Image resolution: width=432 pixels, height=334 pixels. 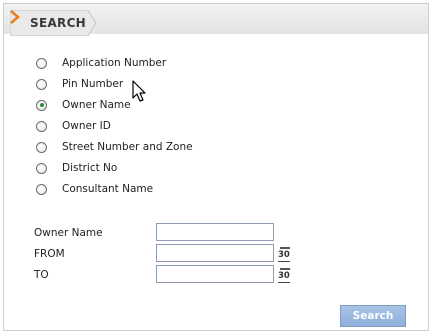 What do you see at coordinates (90, 168) in the screenshot?
I see `radio-label: District No` at bounding box center [90, 168].